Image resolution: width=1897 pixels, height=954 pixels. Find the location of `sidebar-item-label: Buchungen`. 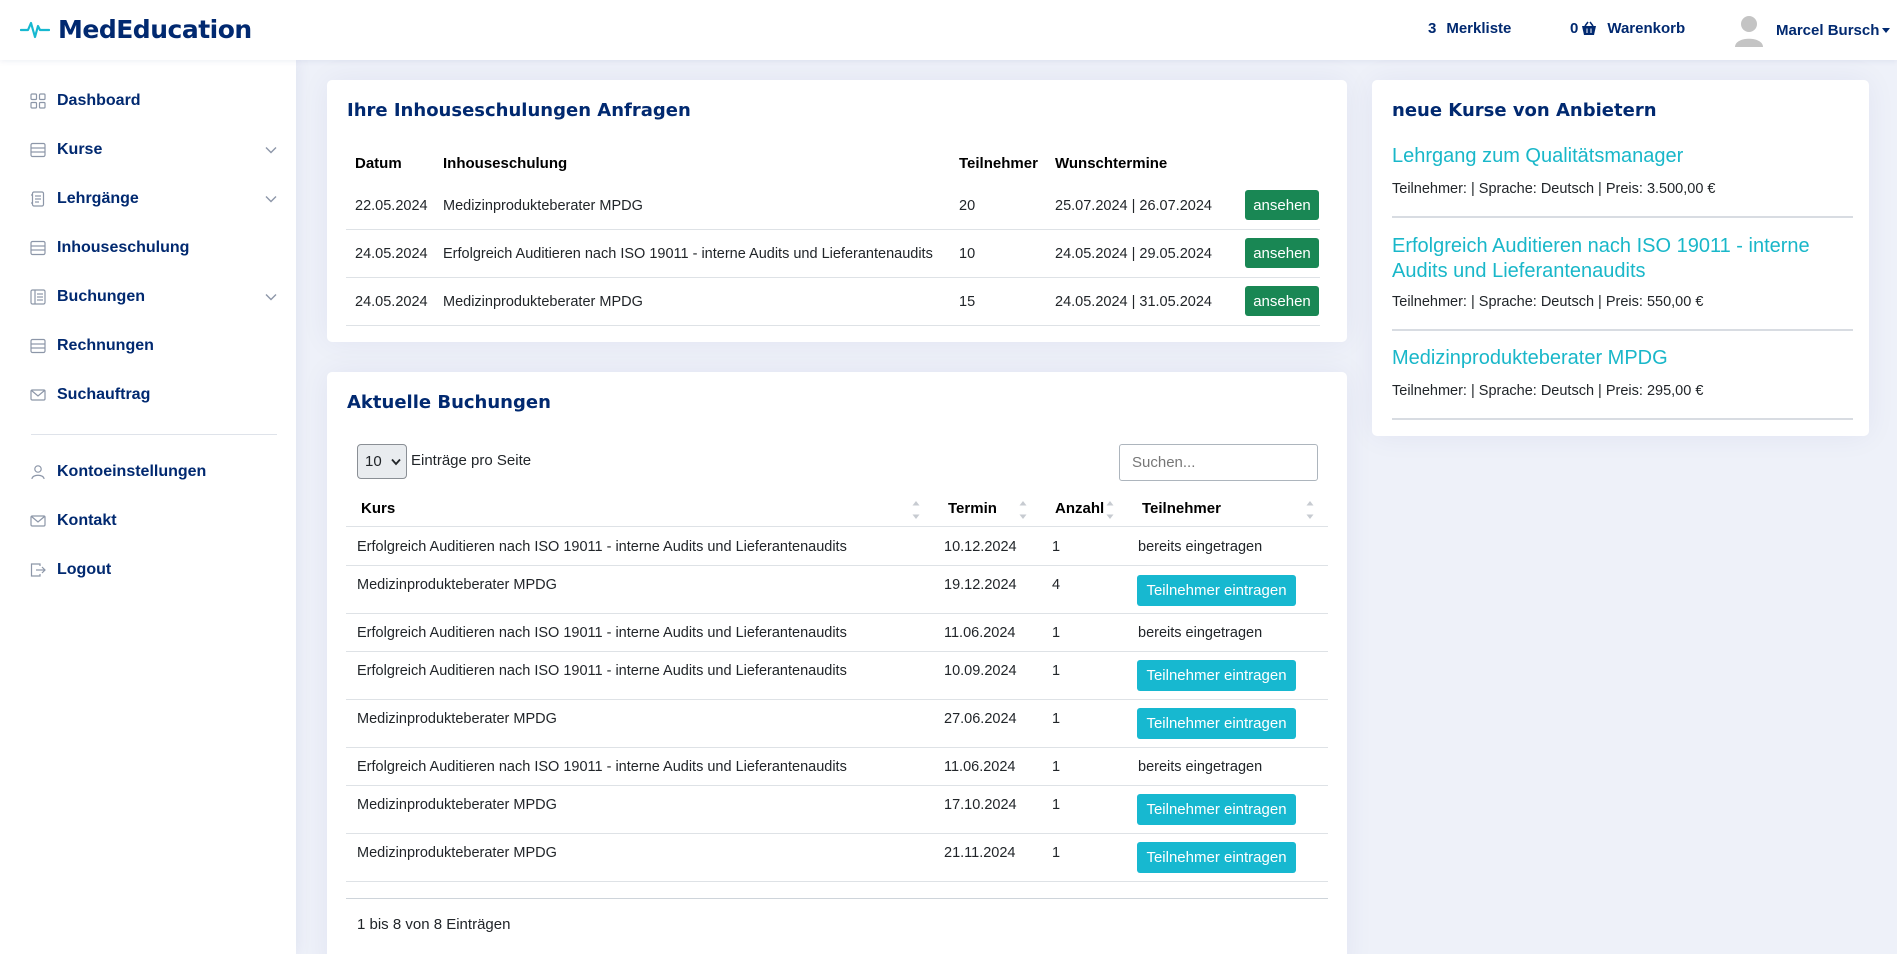

sidebar-item-label: Buchungen is located at coordinates (101, 296).